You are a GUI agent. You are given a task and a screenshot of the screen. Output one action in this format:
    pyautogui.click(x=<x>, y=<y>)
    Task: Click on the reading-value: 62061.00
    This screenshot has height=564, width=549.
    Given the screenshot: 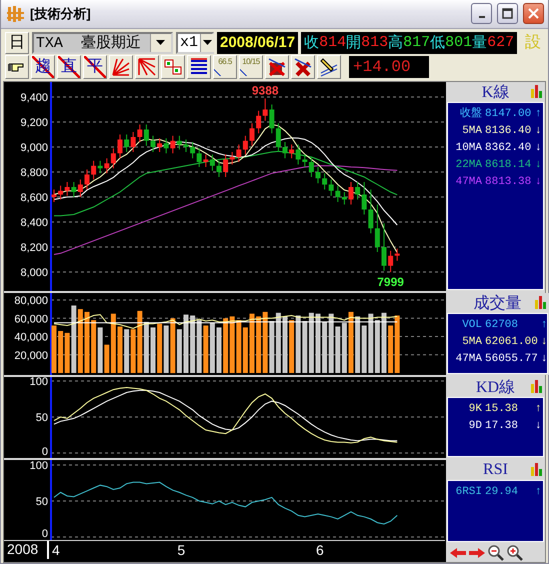 What is the action you would take?
    pyautogui.click(x=511, y=342)
    